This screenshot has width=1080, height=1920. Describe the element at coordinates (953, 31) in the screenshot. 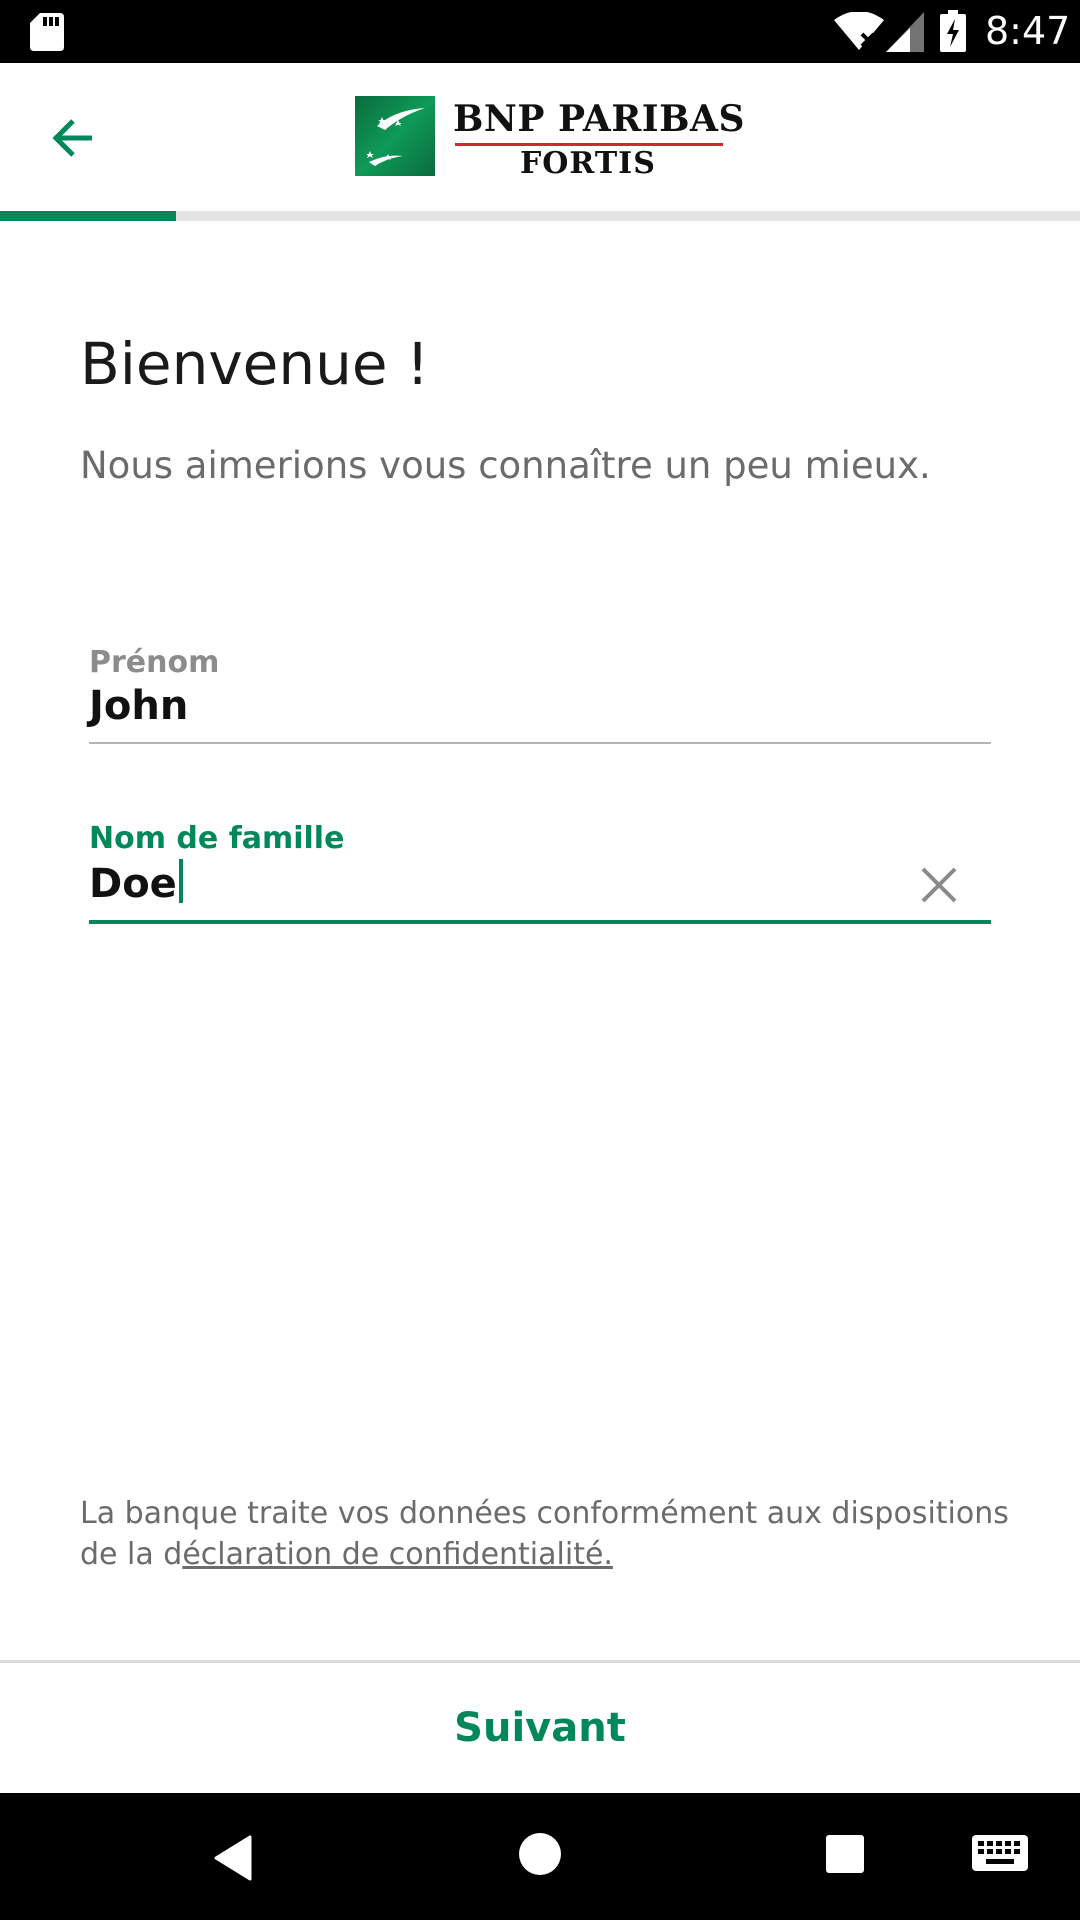

I see `battery-charging-icon` at that location.